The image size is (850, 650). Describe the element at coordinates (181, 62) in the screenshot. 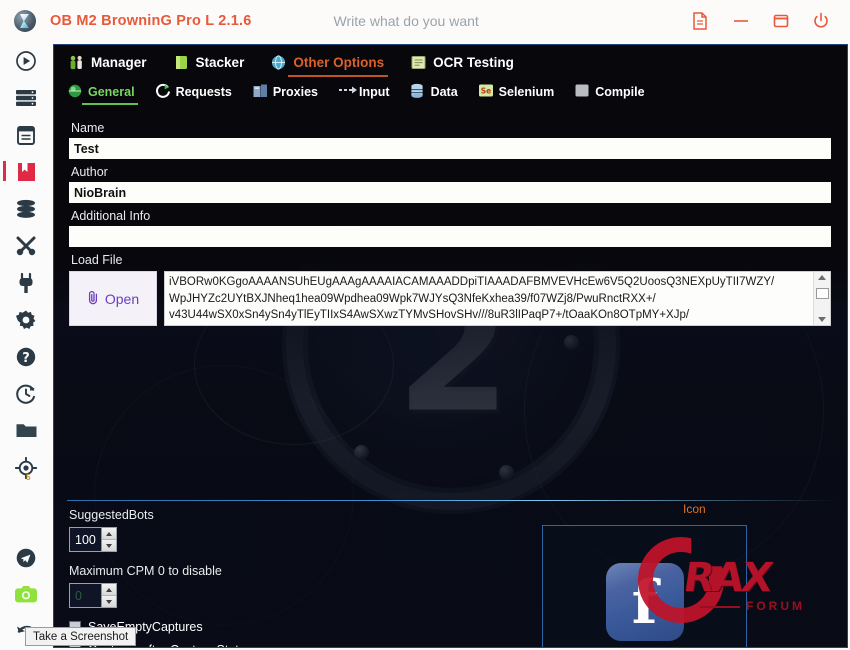

I see `stack-green-icon` at that location.